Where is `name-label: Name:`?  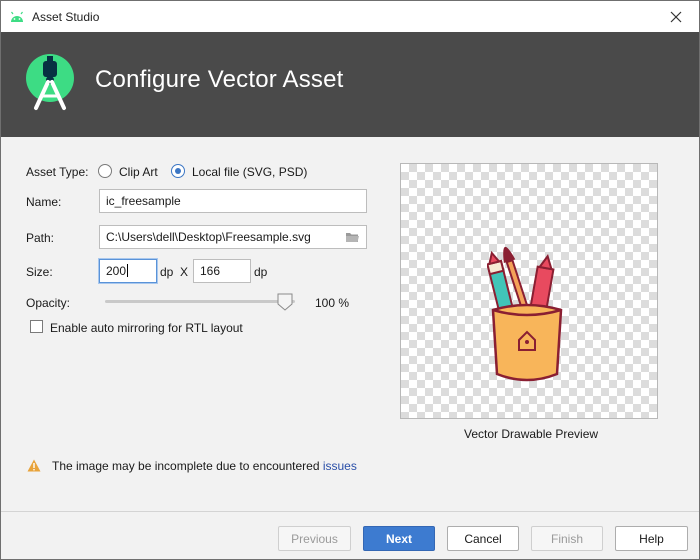 name-label: Name: is located at coordinates (44, 202).